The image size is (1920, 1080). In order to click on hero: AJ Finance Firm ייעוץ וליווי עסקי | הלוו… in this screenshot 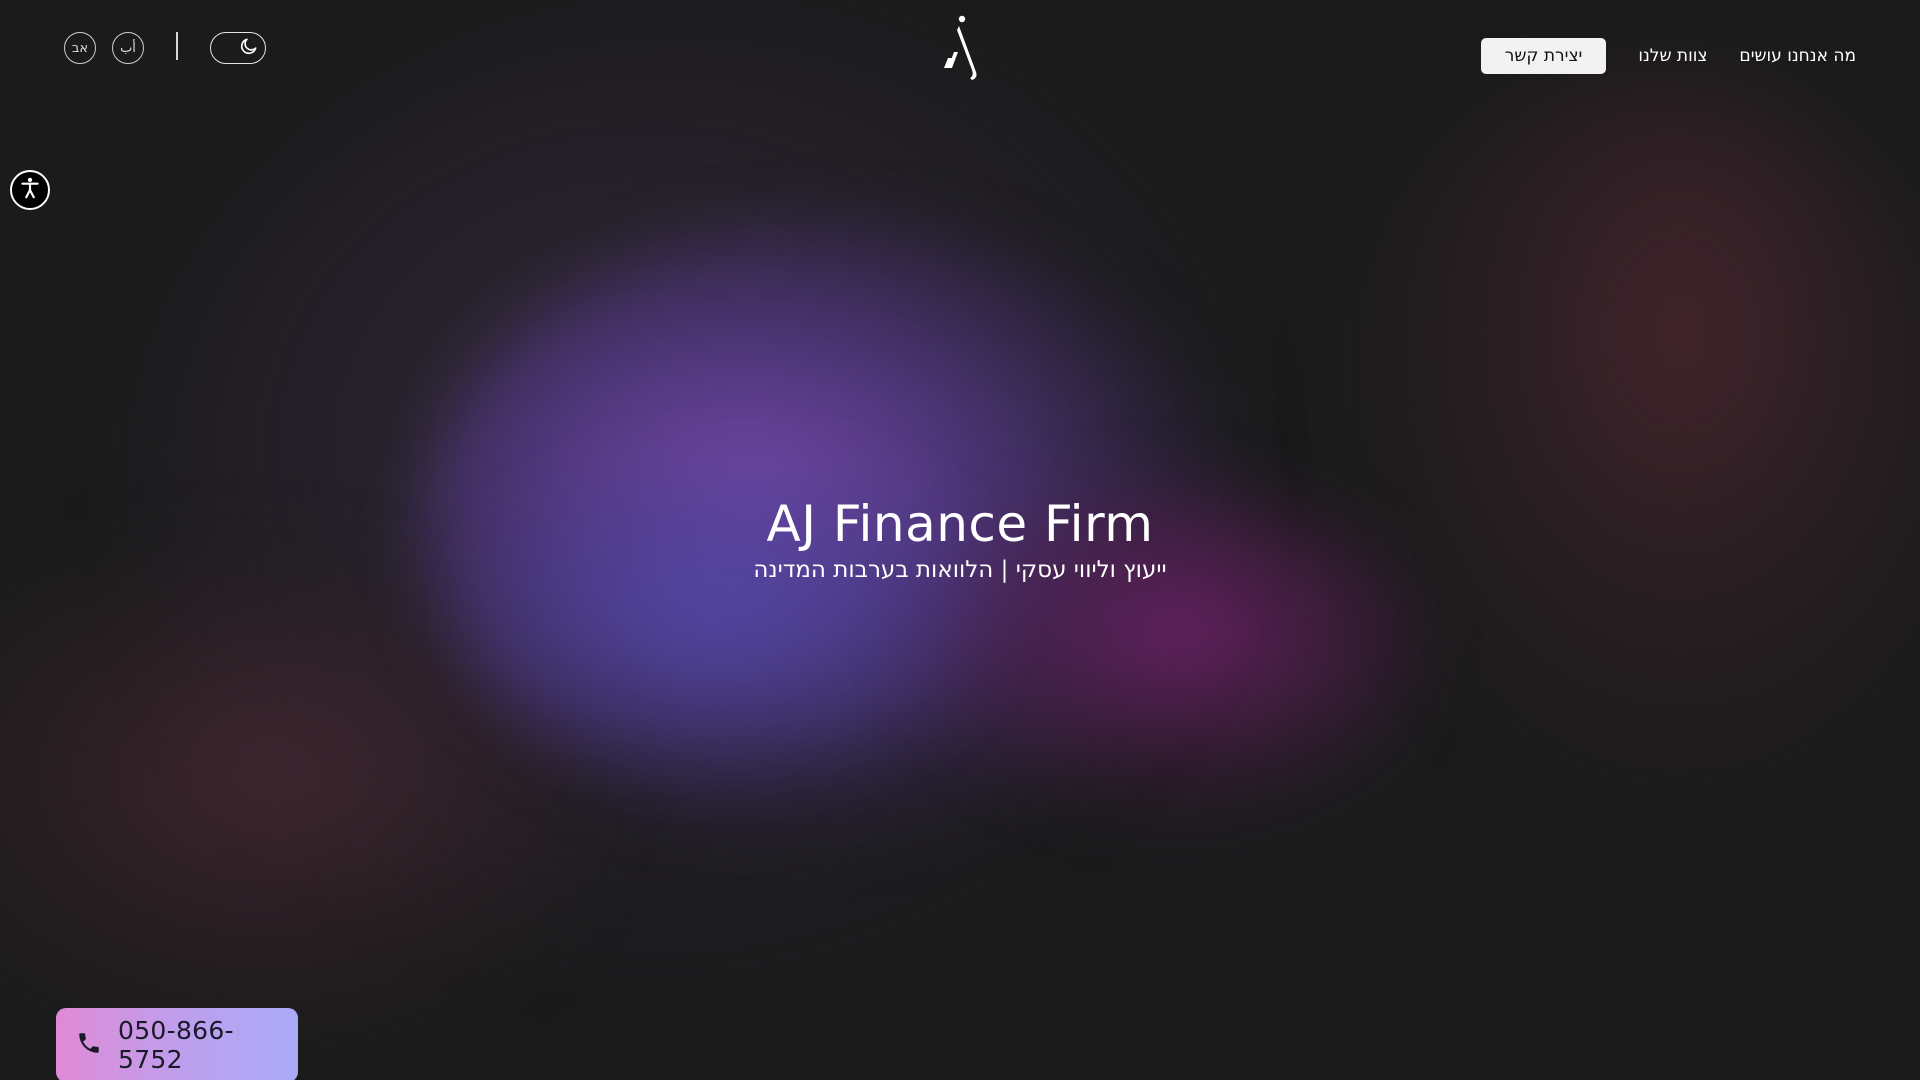, I will do `click(960, 540)`.